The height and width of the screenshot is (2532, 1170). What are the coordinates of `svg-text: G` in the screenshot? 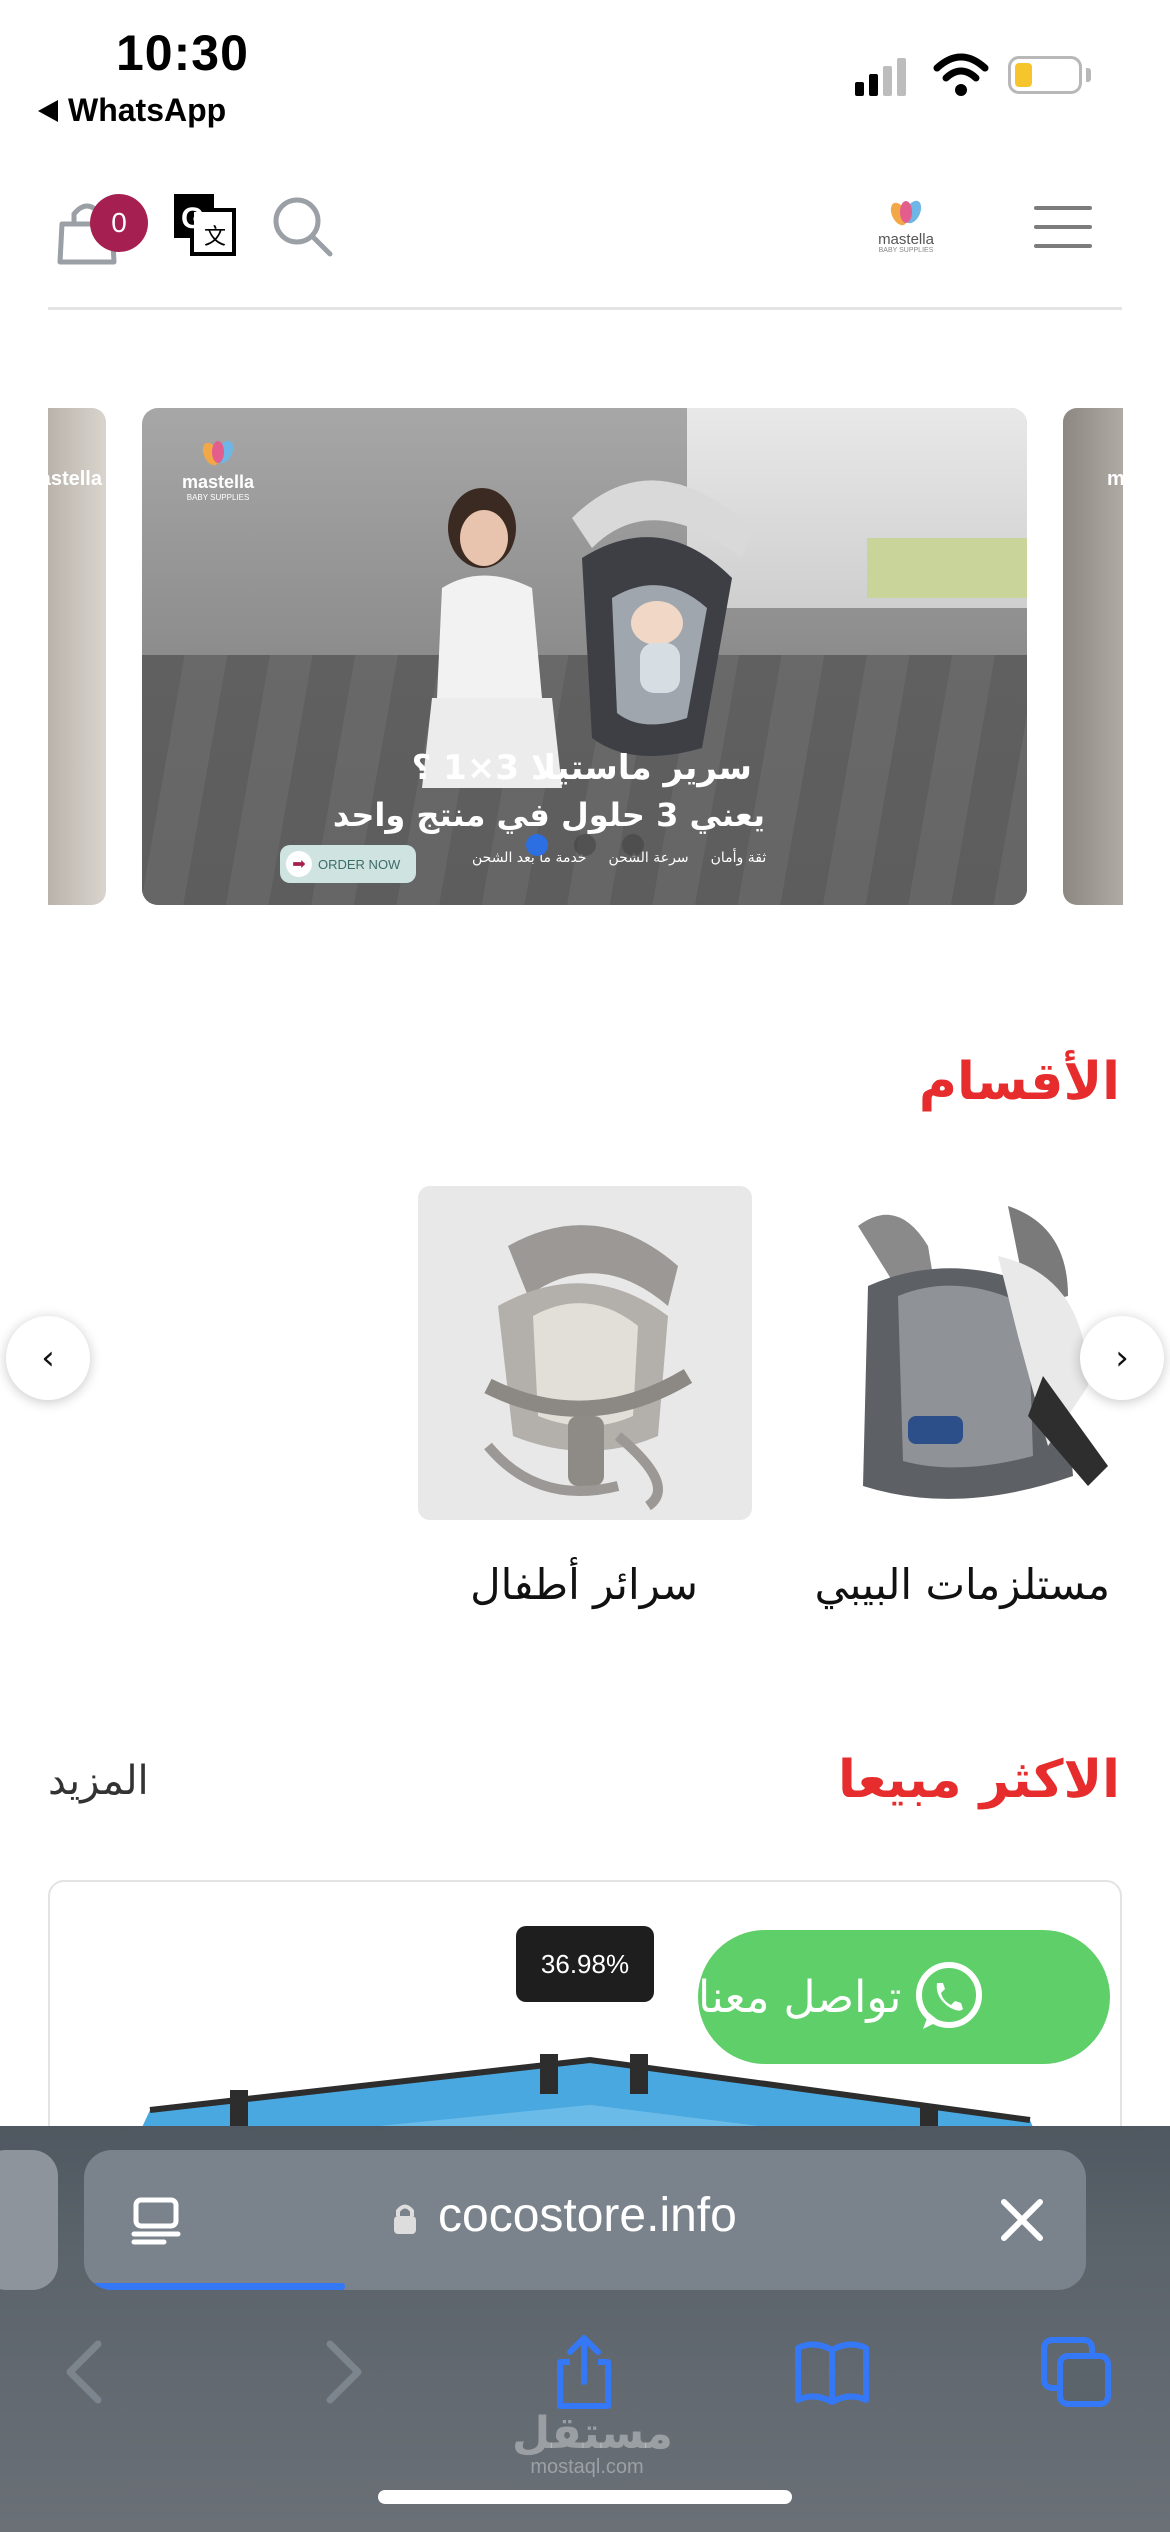 It's located at (192, 218).